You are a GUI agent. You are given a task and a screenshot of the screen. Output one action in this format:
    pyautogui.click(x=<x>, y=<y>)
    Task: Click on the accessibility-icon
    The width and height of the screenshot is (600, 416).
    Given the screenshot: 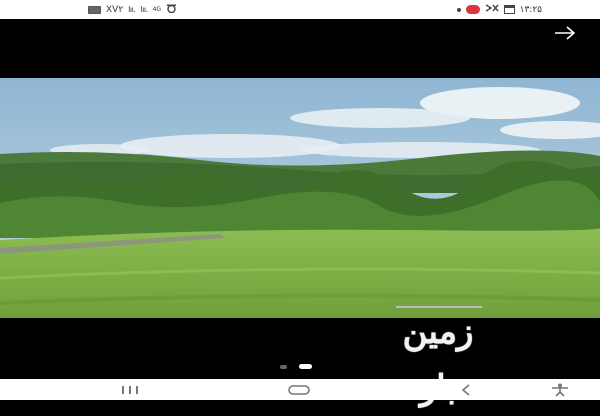 What is the action you would take?
    pyautogui.click(x=560, y=390)
    